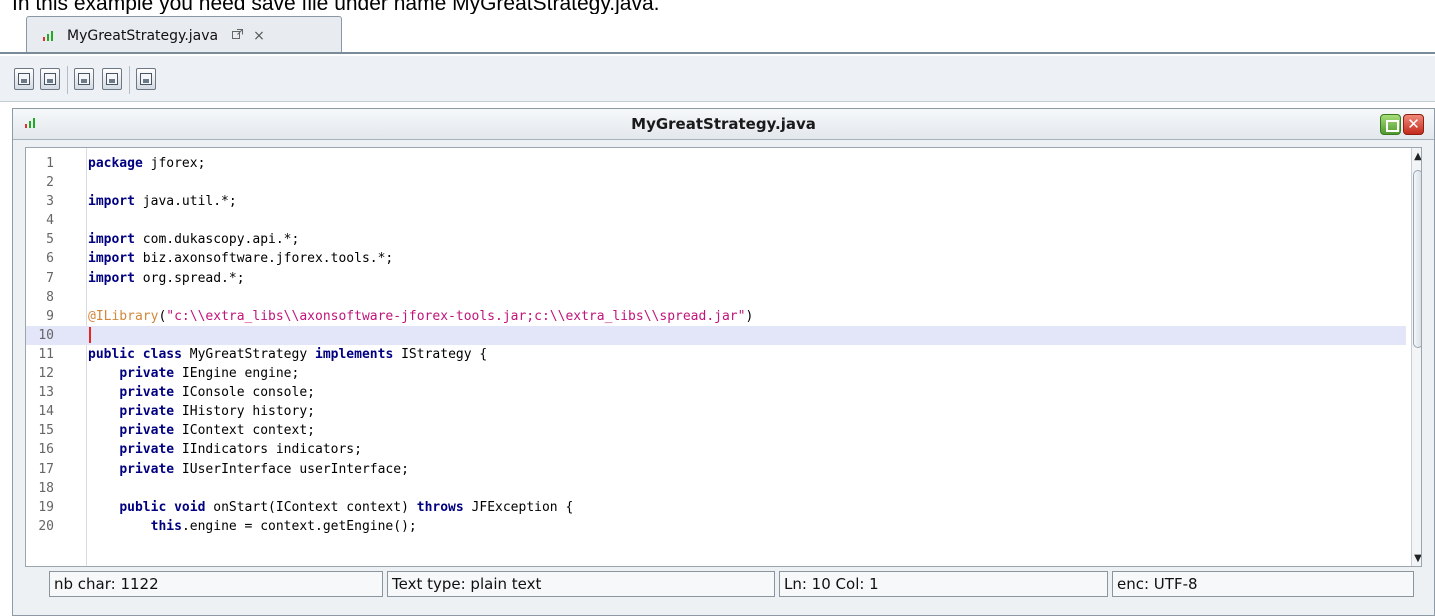  I want to click on code-text: import com.dukascopy.api.*;, so click(194, 240).